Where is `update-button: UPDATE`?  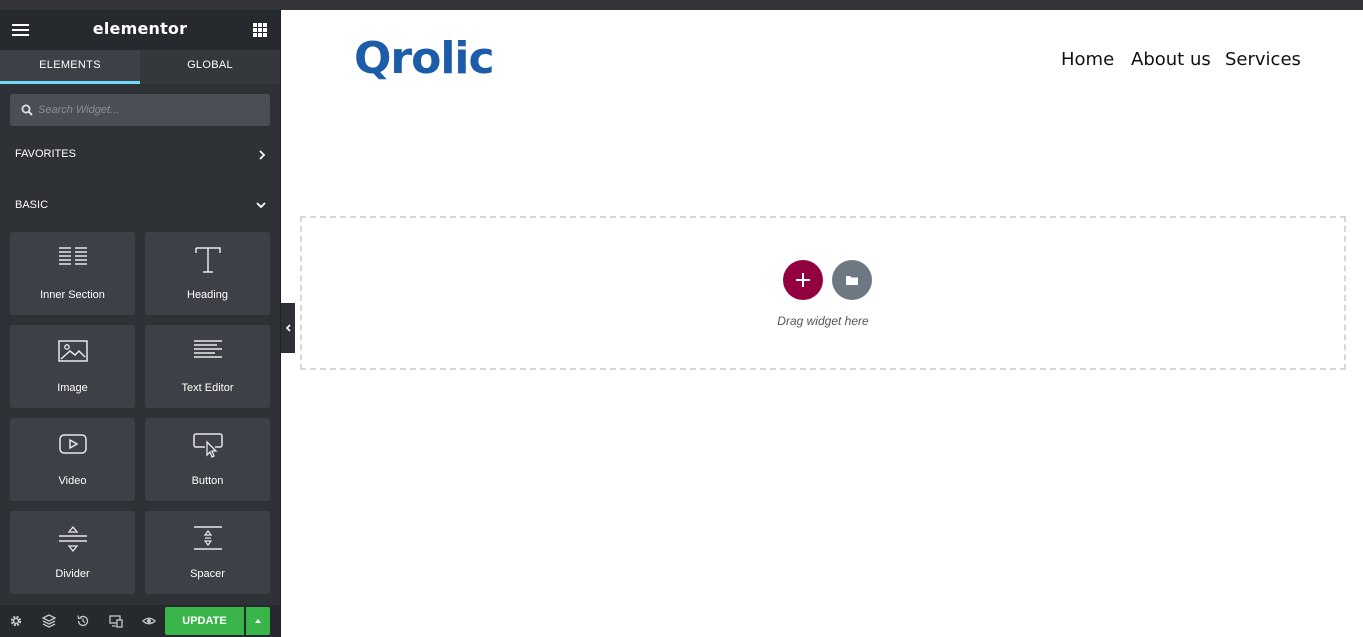 update-button: UPDATE is located at coordinates (204, 621).